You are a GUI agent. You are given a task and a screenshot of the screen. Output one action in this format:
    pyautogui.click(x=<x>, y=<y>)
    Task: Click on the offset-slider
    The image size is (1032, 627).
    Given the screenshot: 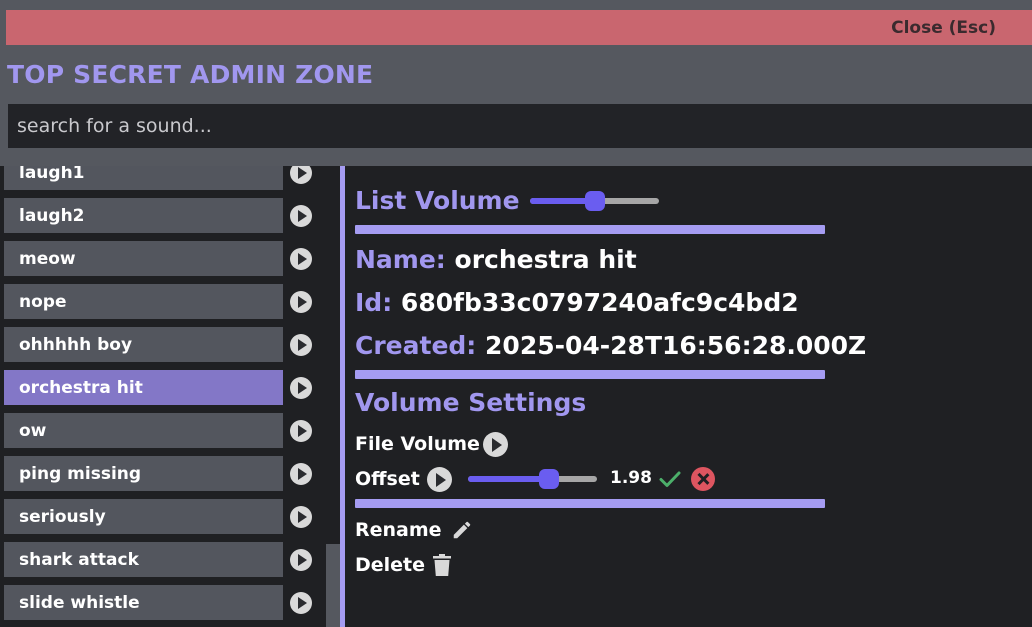 What is the action you would take?
    pyautogui.click(x=532, y=479)
    